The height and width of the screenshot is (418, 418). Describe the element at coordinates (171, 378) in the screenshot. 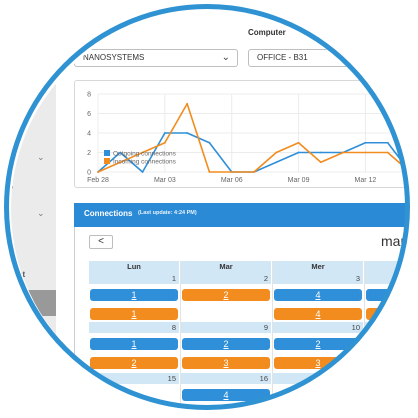

I see `day-number: 15` at that location.